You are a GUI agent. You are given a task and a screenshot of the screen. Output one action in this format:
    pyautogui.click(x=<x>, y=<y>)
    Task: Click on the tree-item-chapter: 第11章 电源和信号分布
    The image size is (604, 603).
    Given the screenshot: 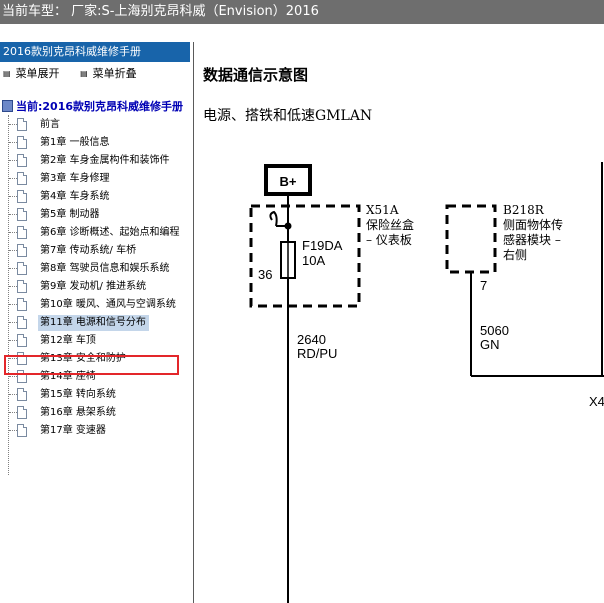 What is the action you would take?
    pyautogui.click(x=96, y=323)
    